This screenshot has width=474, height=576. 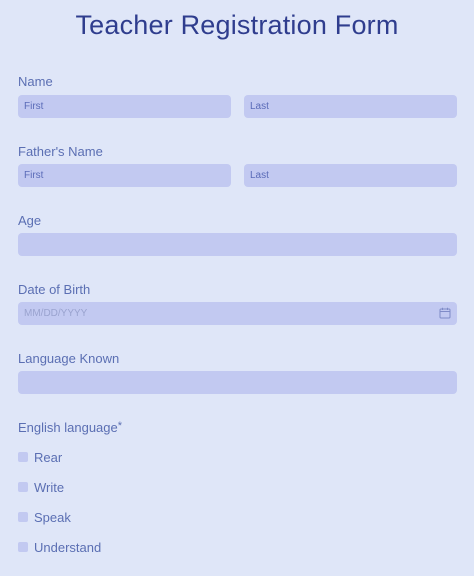 I want to click on age-label: Age, so click(x=30, y=220).